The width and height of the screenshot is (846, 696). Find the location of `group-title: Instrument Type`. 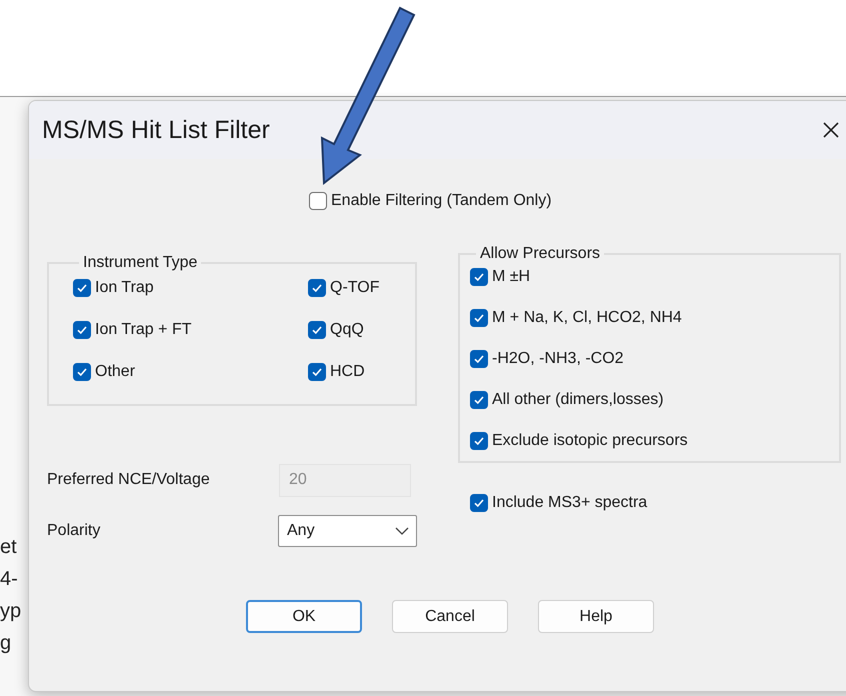

group-title: Instrument Type is located at coordinates (140, 263).